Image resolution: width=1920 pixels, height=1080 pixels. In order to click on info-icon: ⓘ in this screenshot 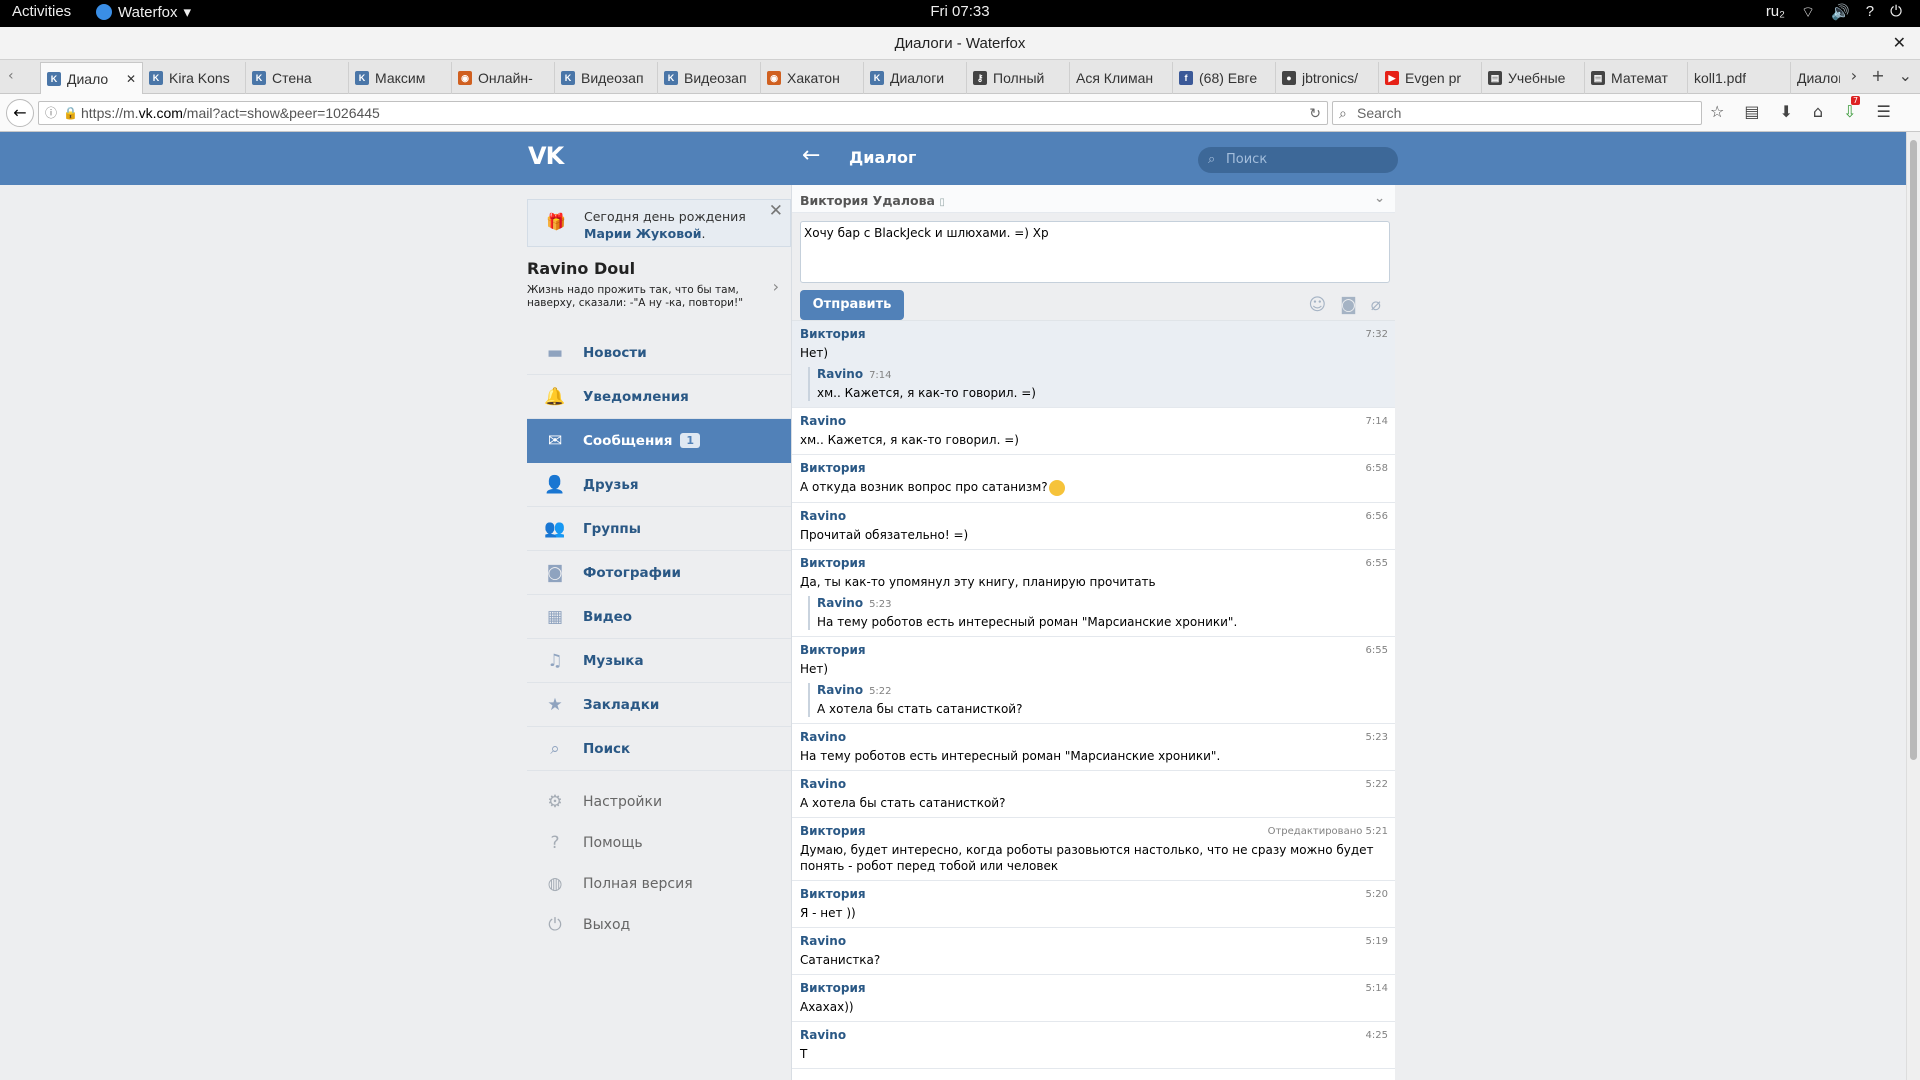, I will do `click(51, 113)`.